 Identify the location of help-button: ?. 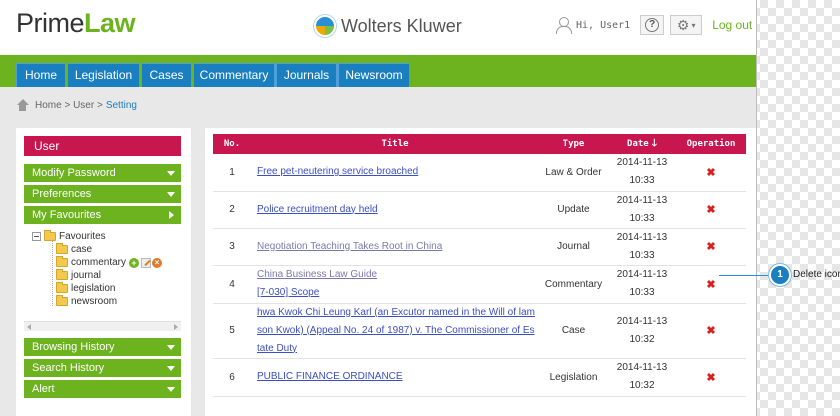
(652, 25).